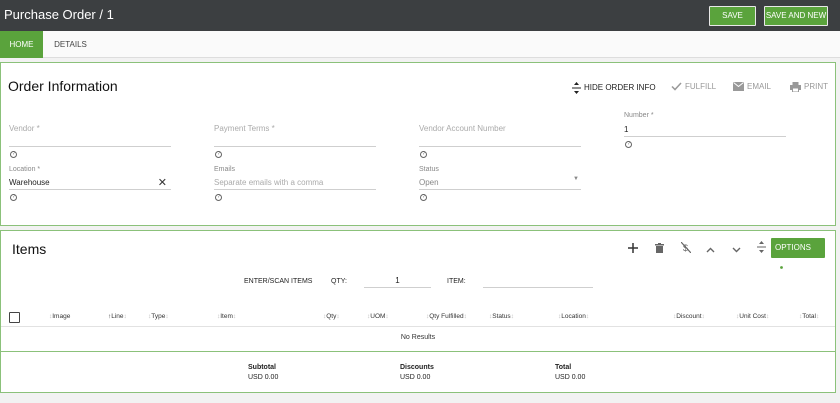  Describe the element at coordinates (90, 146) in the screenshot. I see `vendor-underline` at that location.